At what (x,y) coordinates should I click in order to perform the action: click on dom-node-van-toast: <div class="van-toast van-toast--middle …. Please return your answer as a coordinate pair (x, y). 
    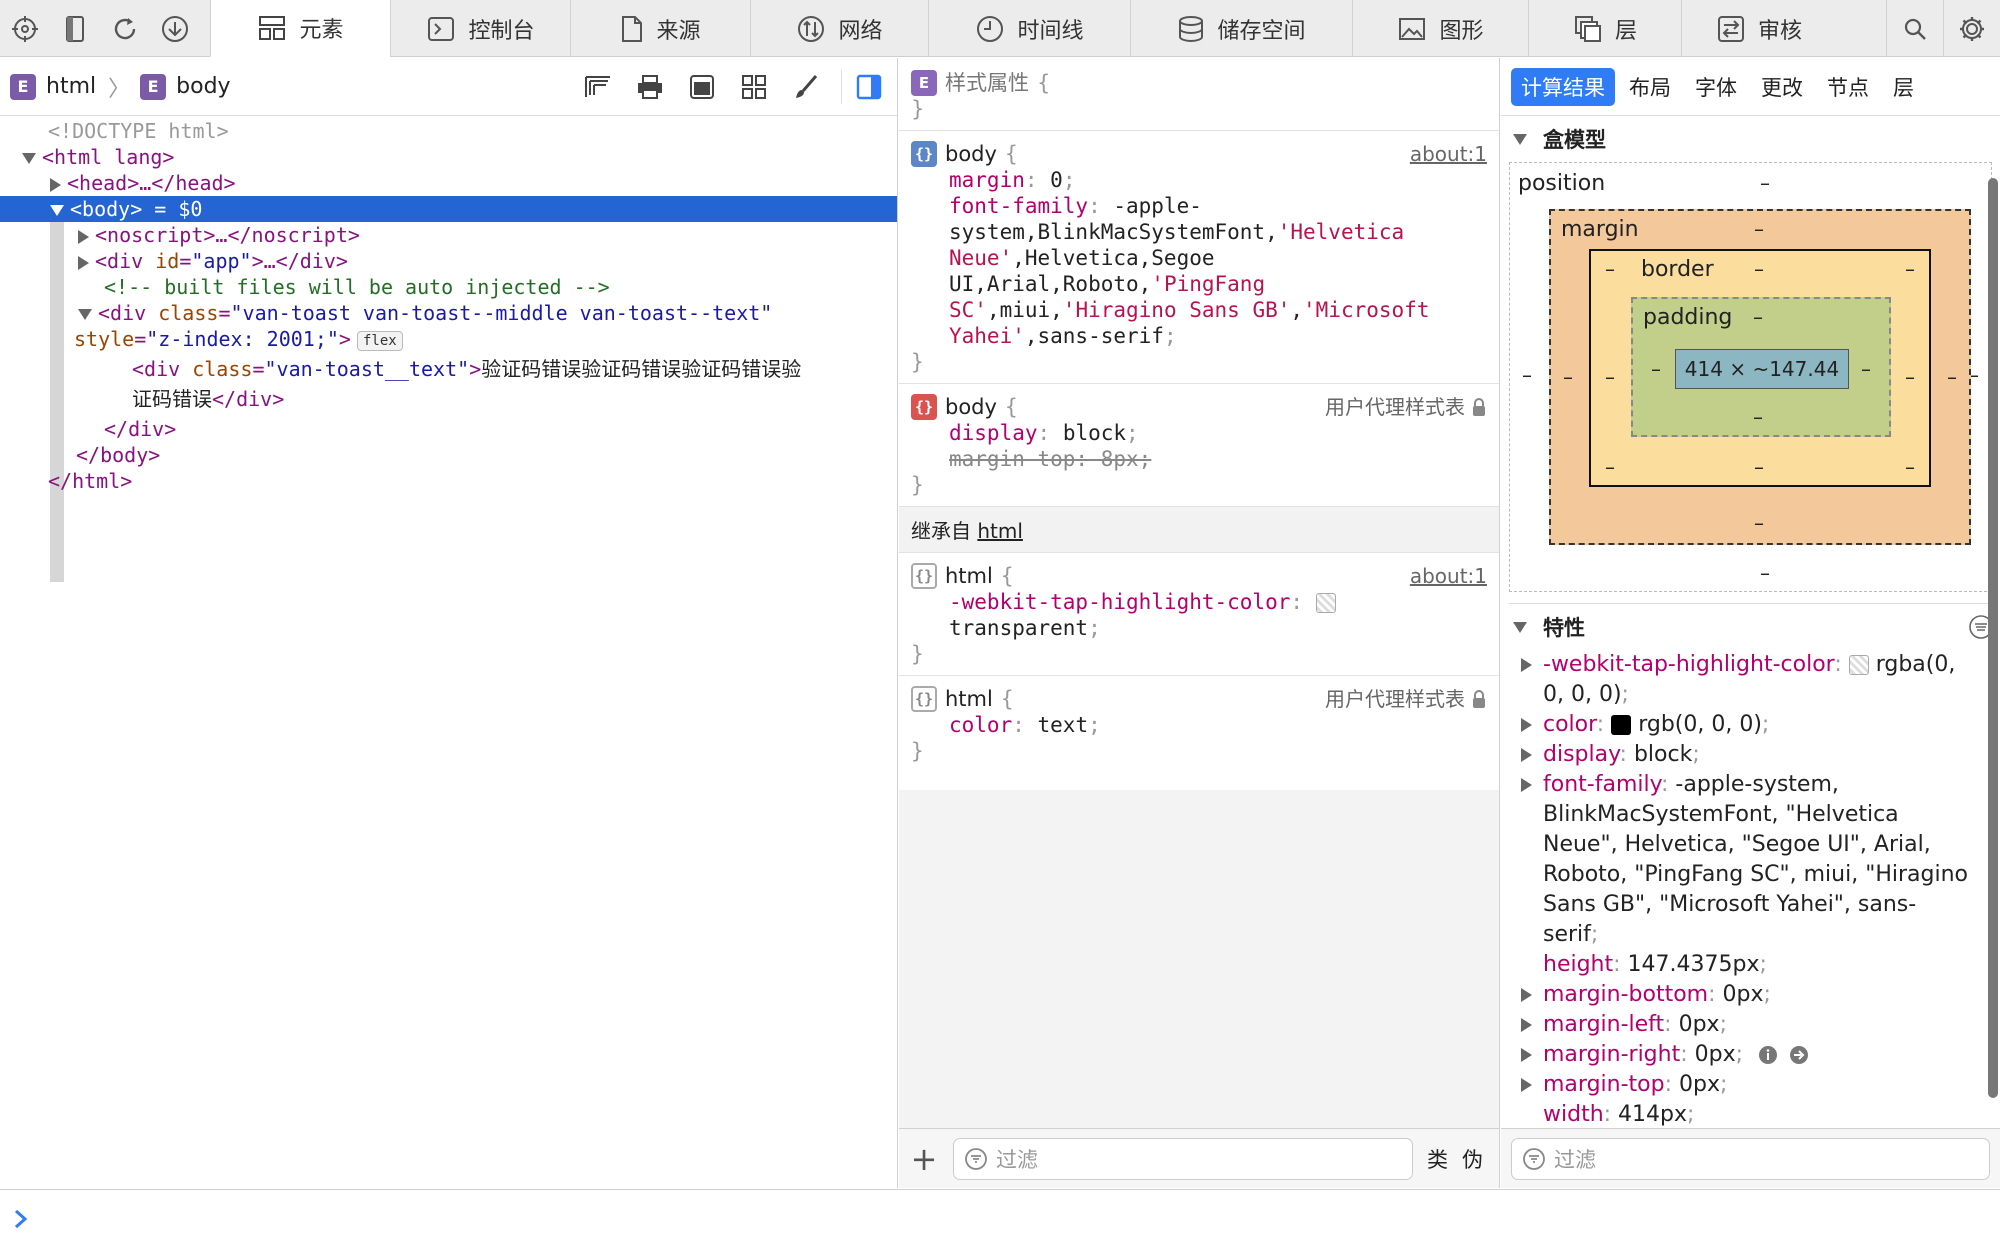
    Looking at the image, I should click on (448, 313).